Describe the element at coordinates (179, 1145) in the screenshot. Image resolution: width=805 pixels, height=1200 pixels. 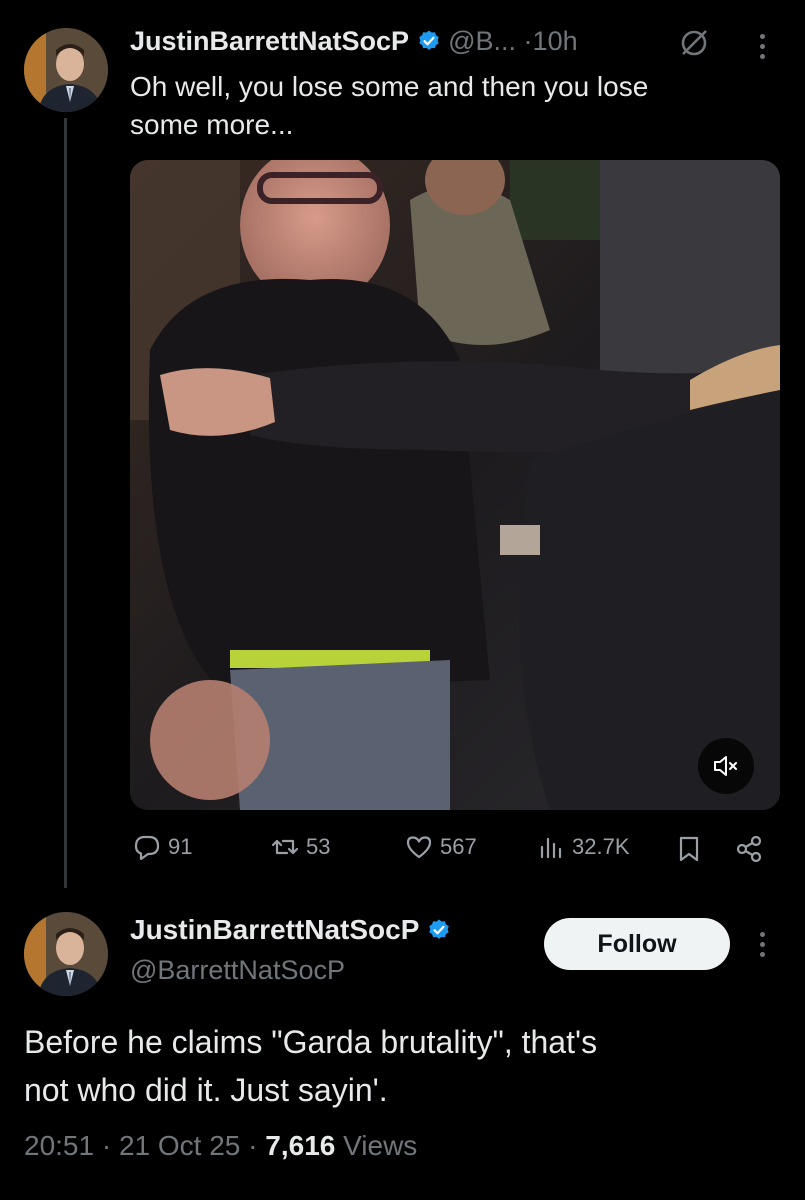
I see `post-date: 21 Oct 25` at that location.